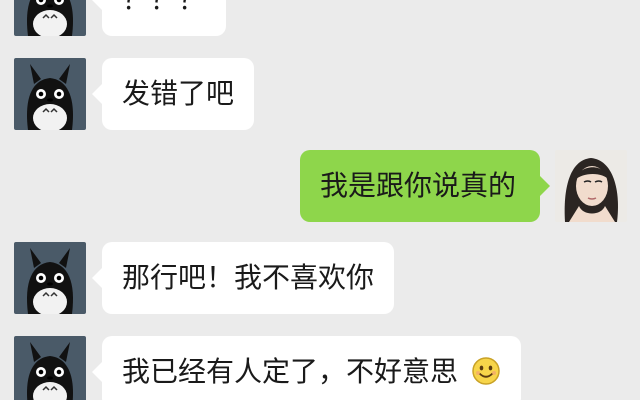 The width and height of the screenshot is (640, 400). What do you see at coordinates (290, 371) in the screenshot?
I see `message-text: 我已经有人定了，不好意思` at bounding box center [290, 371].